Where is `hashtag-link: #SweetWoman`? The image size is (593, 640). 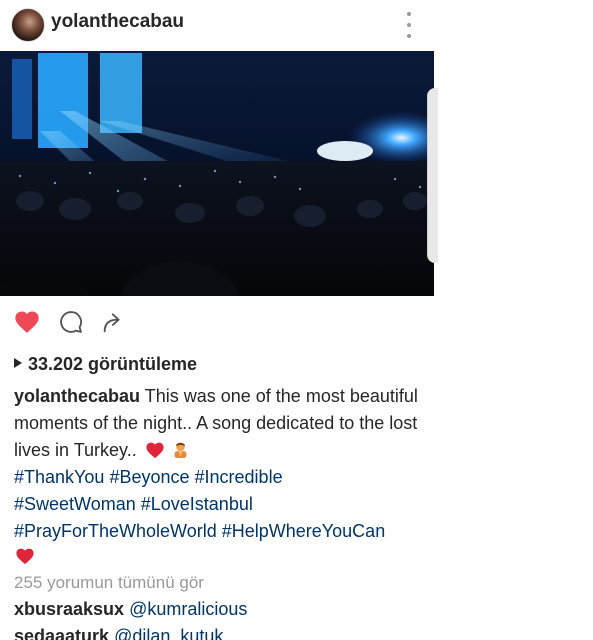 hashtag-link: #SweetWoman is located at coordinates (75, 504).